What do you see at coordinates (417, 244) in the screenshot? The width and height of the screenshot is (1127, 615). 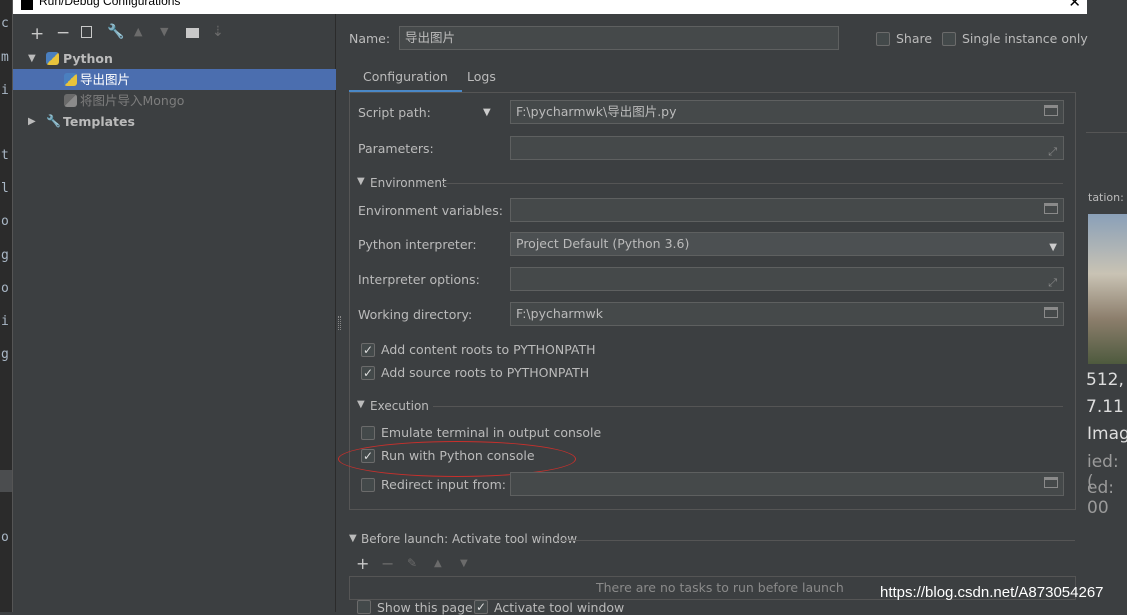 I see `interpreter-label: Python interpreter:` at bounding box center [417, 244].